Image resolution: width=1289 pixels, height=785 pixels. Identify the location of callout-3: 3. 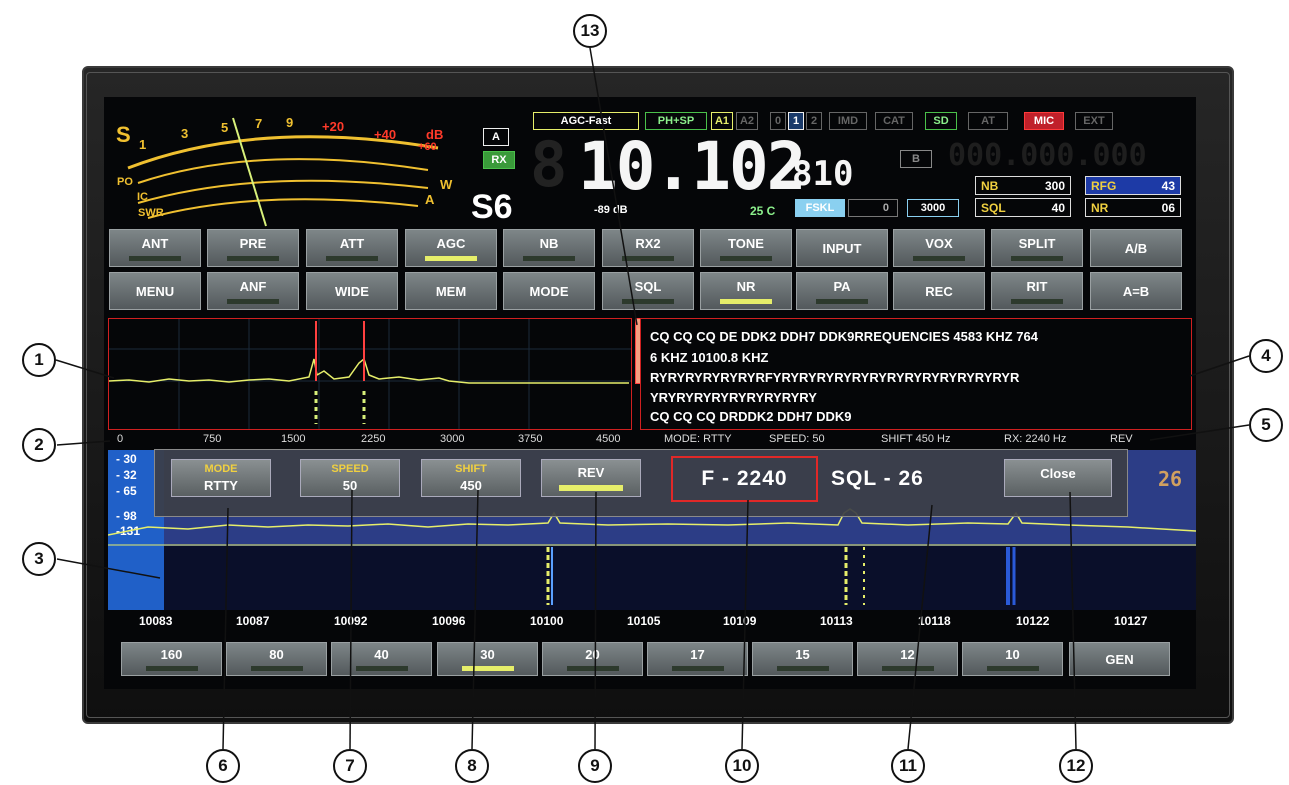
(39, 559).